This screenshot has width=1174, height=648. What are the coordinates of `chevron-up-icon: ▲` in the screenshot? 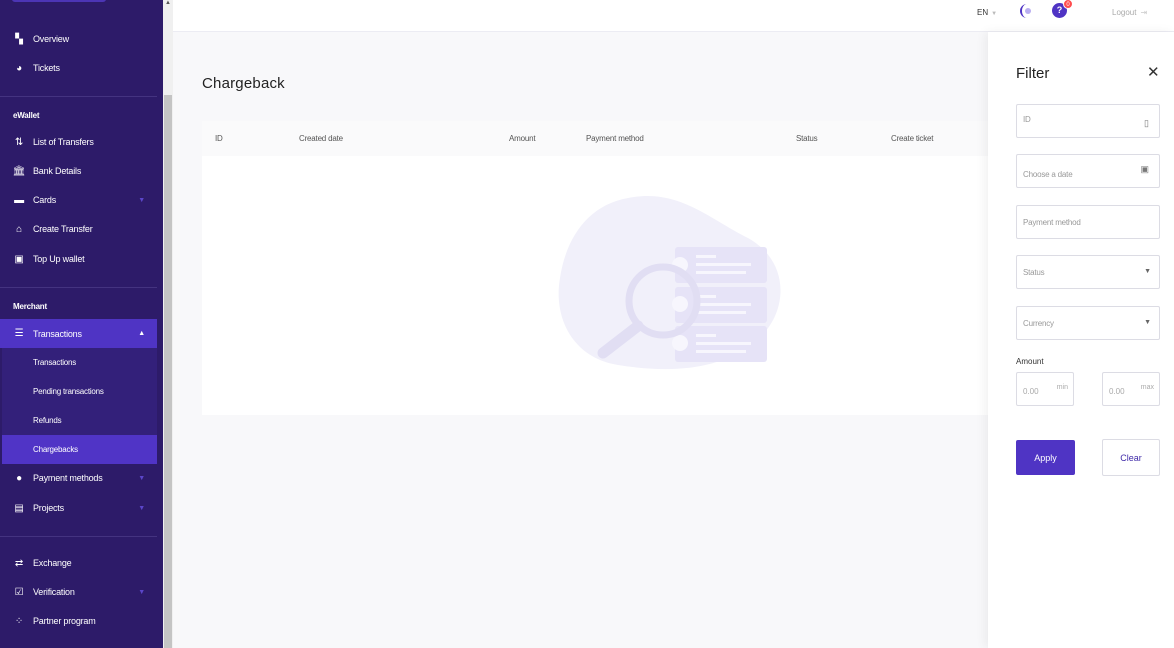 It's located at (141, 333).